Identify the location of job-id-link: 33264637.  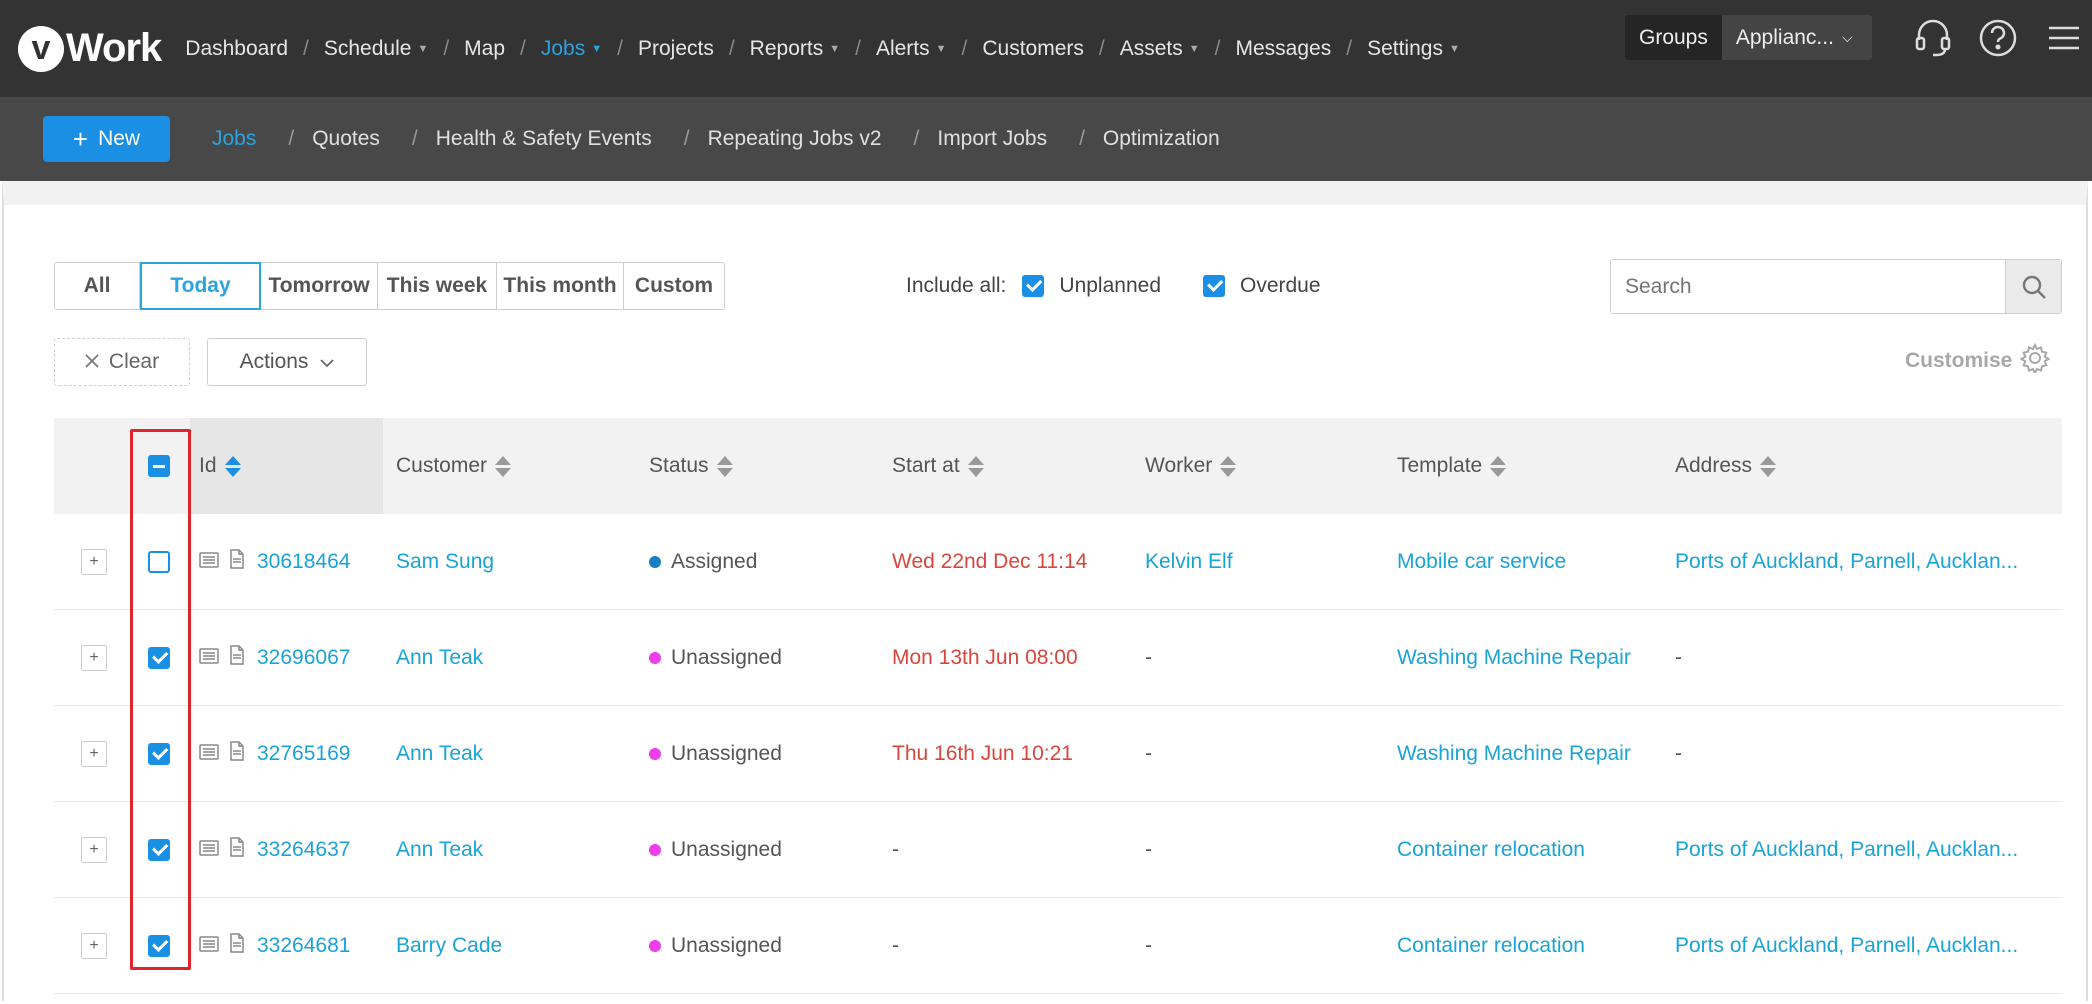
(303, 850).